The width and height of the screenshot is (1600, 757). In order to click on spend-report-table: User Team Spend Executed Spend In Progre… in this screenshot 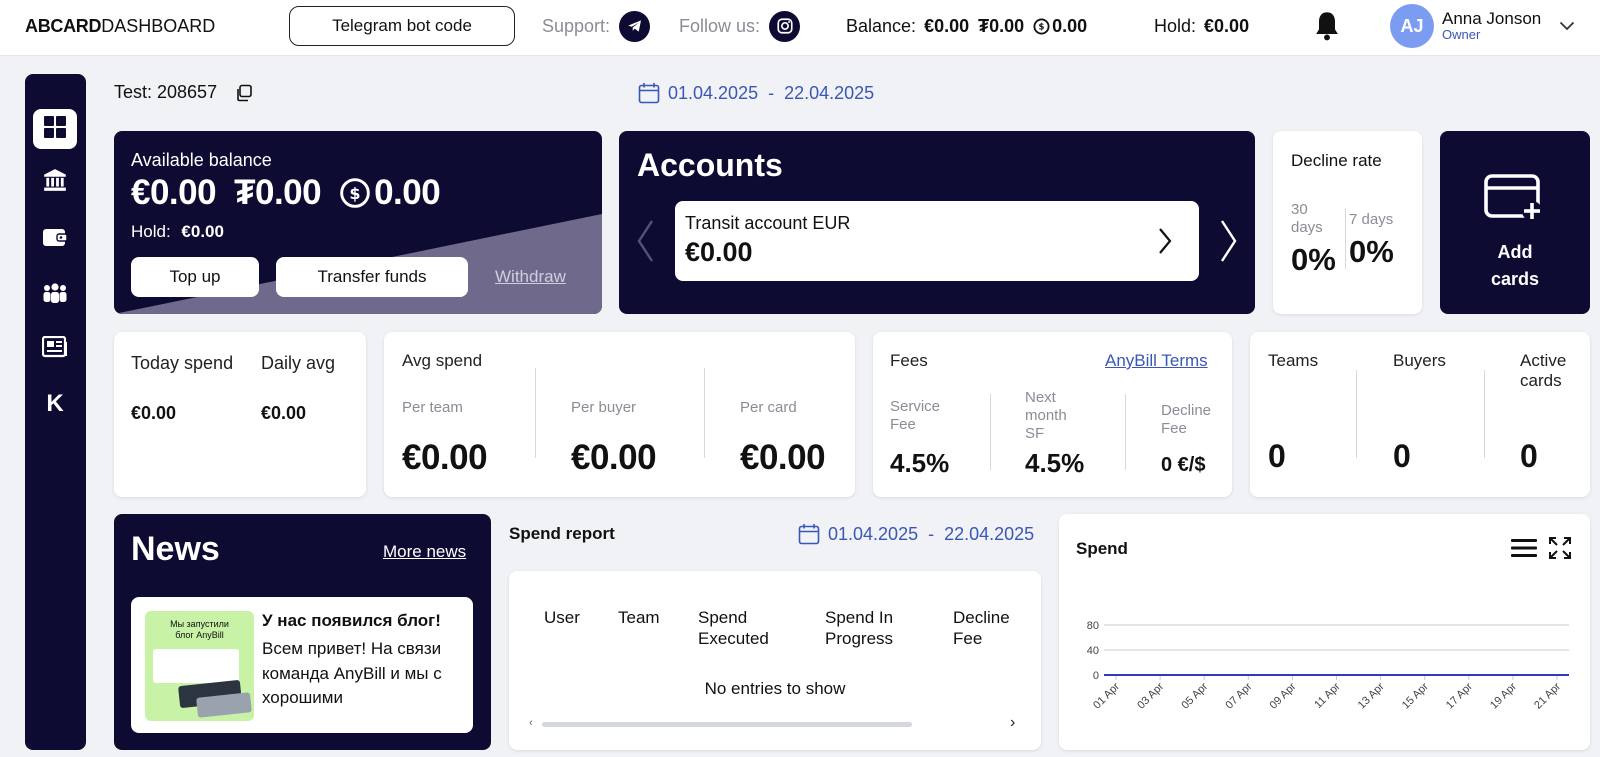, I will do `click(775, 660)`.